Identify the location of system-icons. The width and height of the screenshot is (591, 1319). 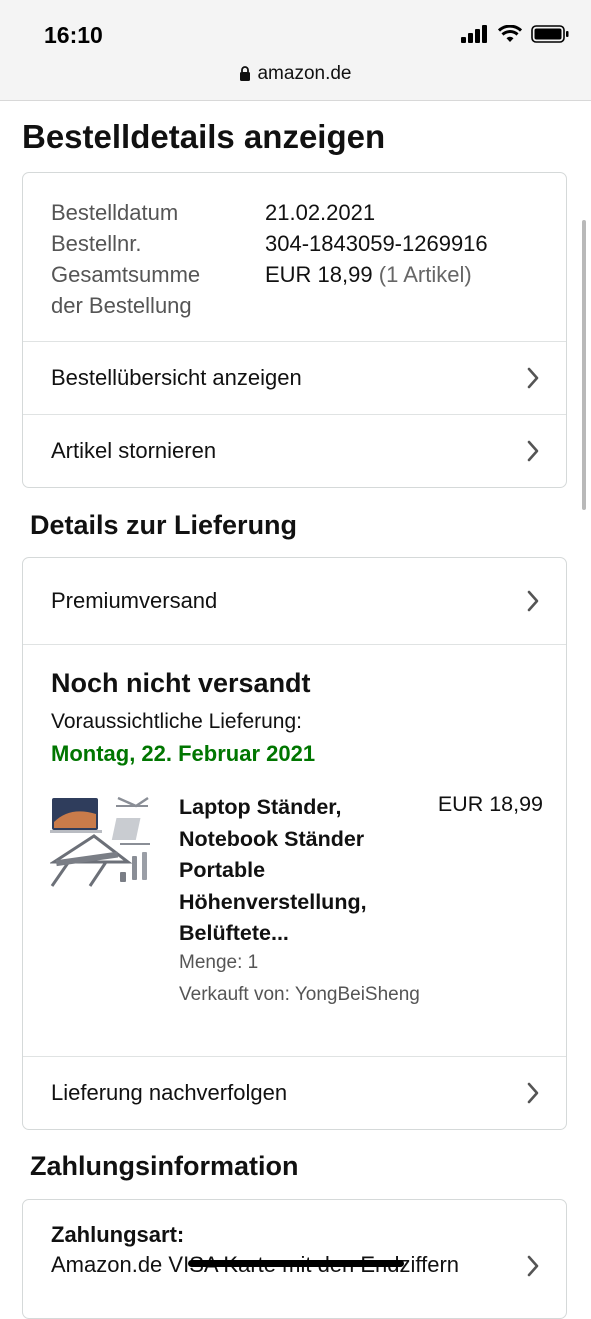
(515, 34).